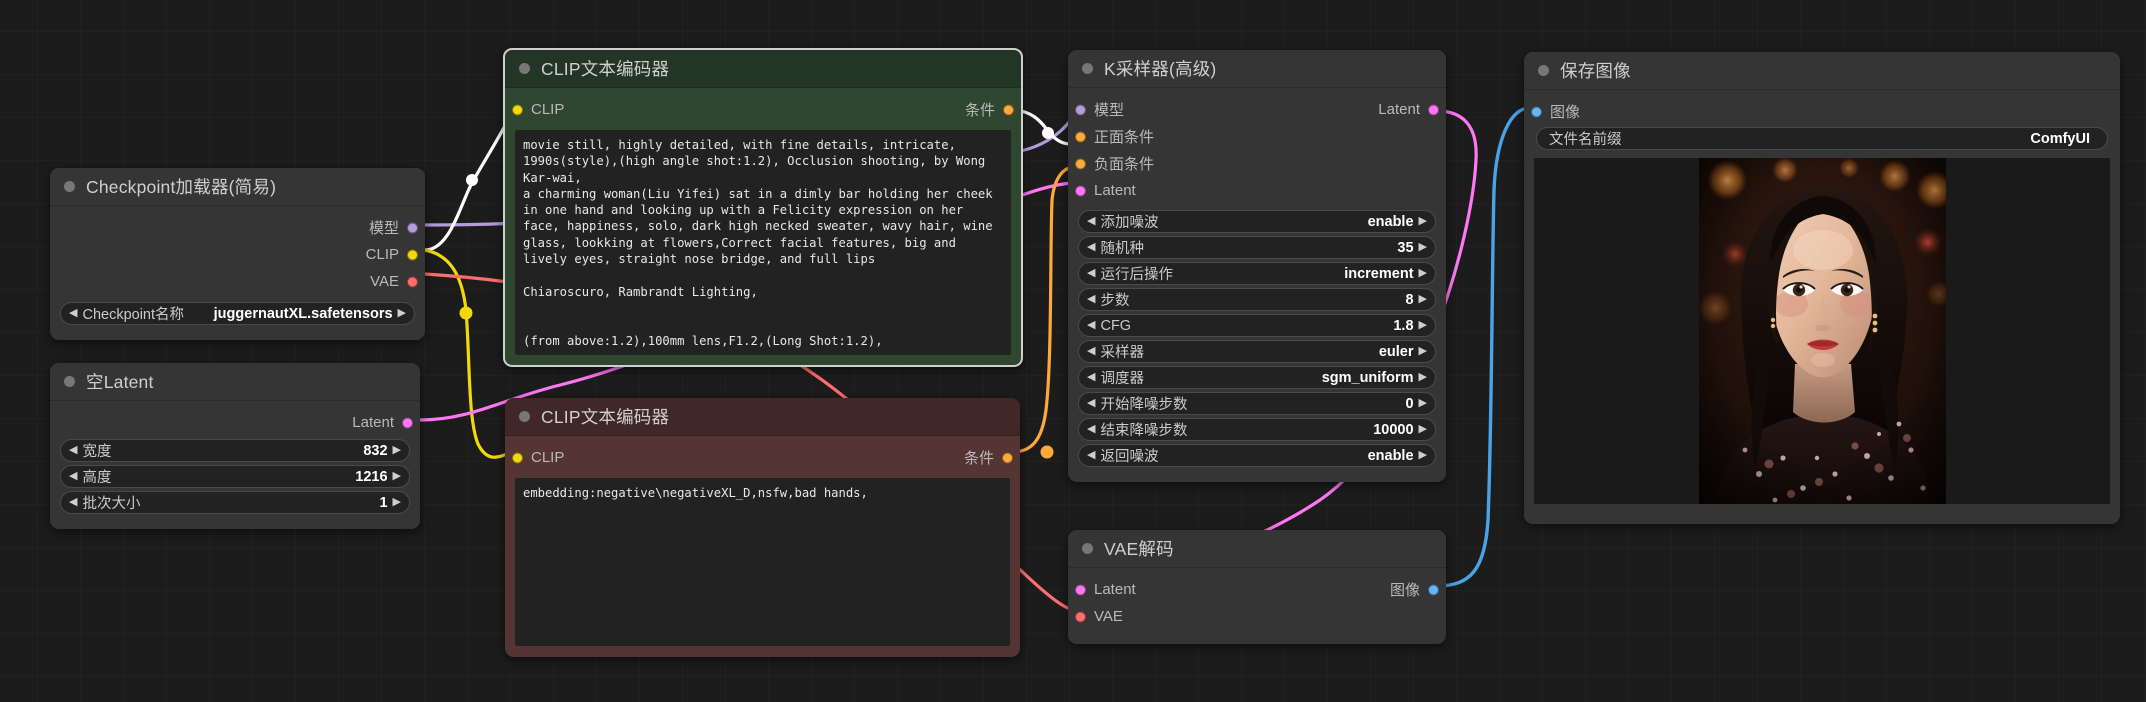 Image resolution: width=2146 pixels, height=702 pixels. What do you see at coordinates (1257, 549) in the screenshot?
I see `node-title-bar: VAE解码` at bounding box center [1257, 549].